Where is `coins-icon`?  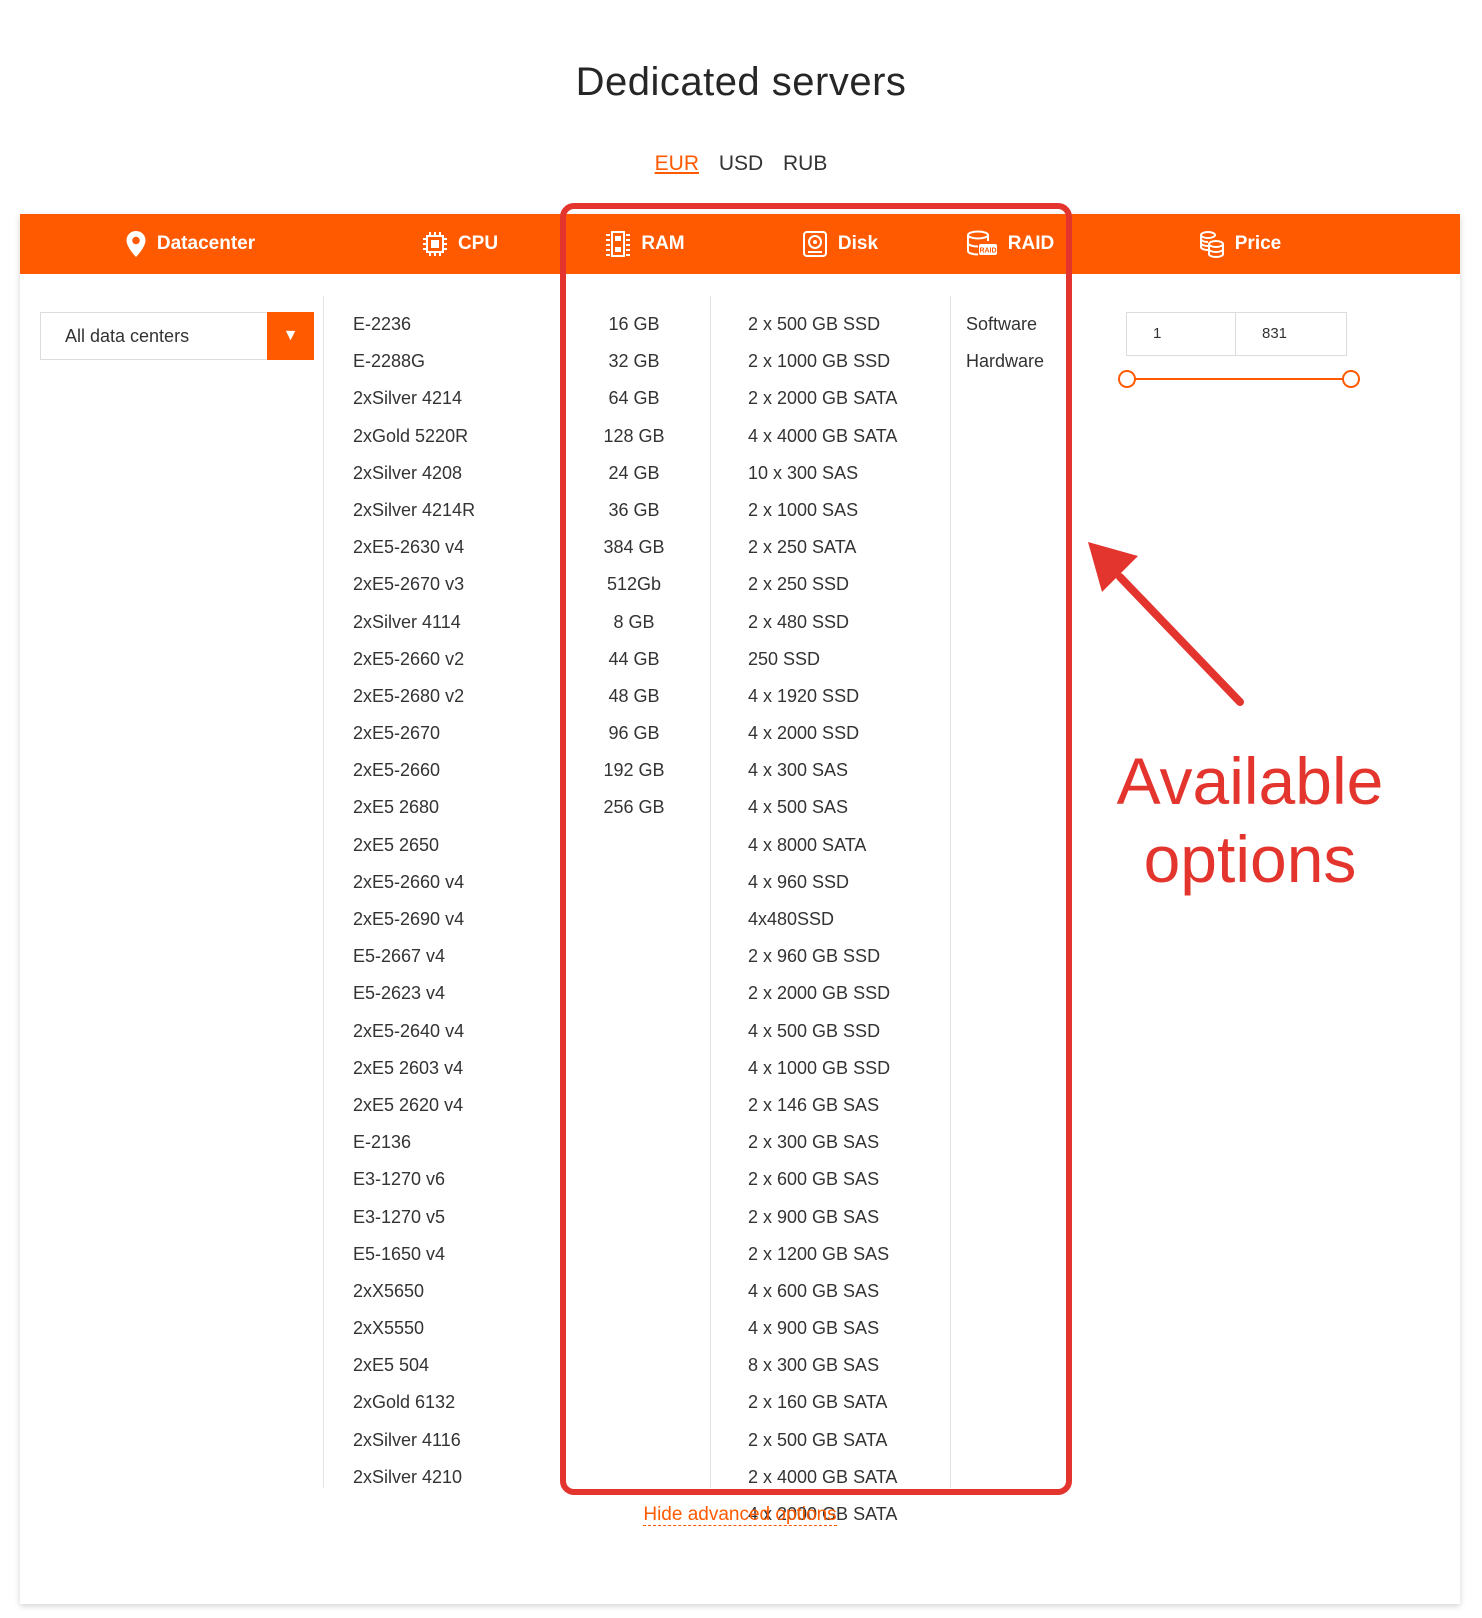 coins-icon is located at coordinates (1211, 244).